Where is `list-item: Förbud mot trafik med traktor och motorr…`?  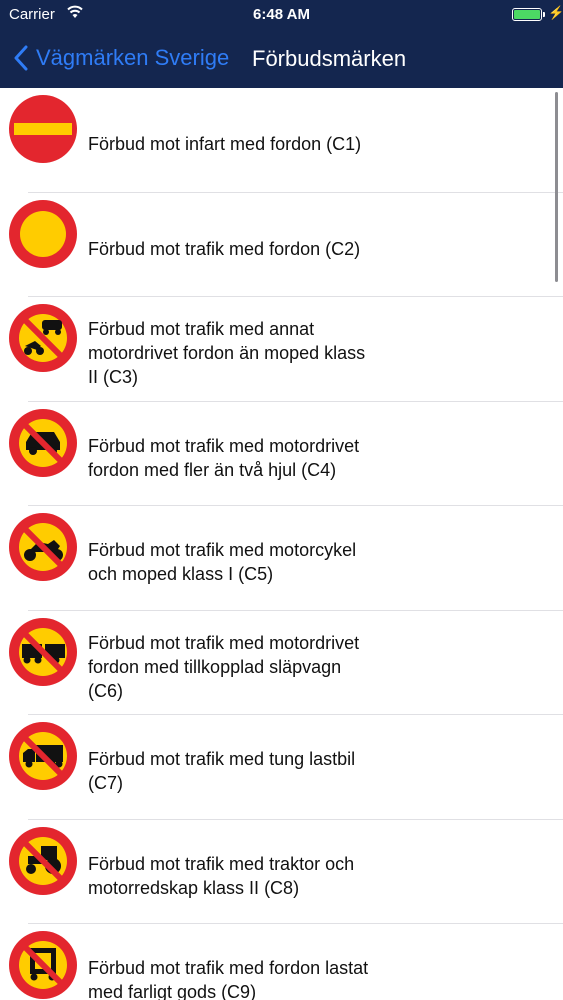 list-item: Förbud mot trafik med traktor och motorr… is located at coordinates (281, 872).